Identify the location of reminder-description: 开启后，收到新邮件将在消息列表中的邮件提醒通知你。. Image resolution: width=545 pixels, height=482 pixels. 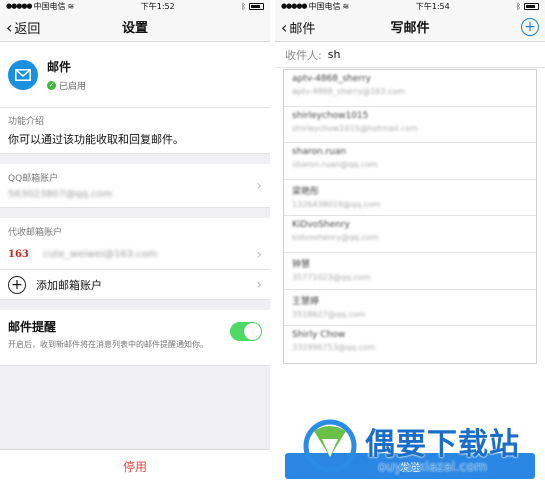
(108, 344).